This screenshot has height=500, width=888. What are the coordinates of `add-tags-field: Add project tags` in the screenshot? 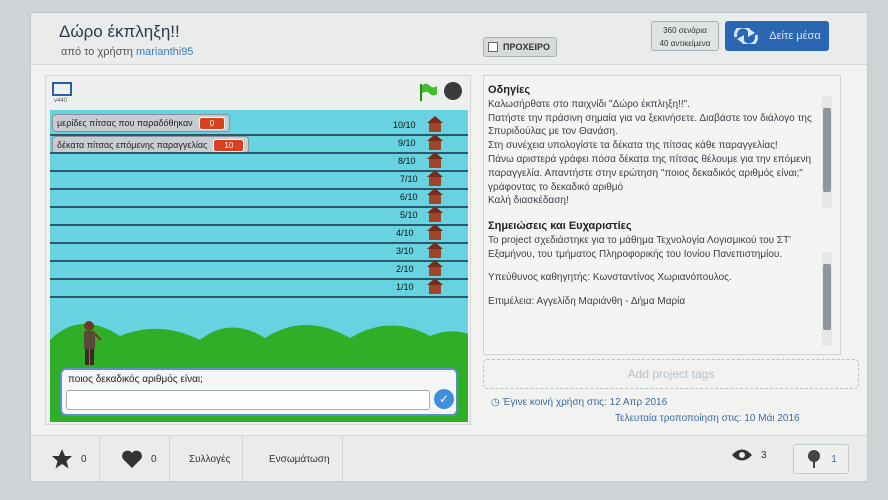 It's located at (671, 374).